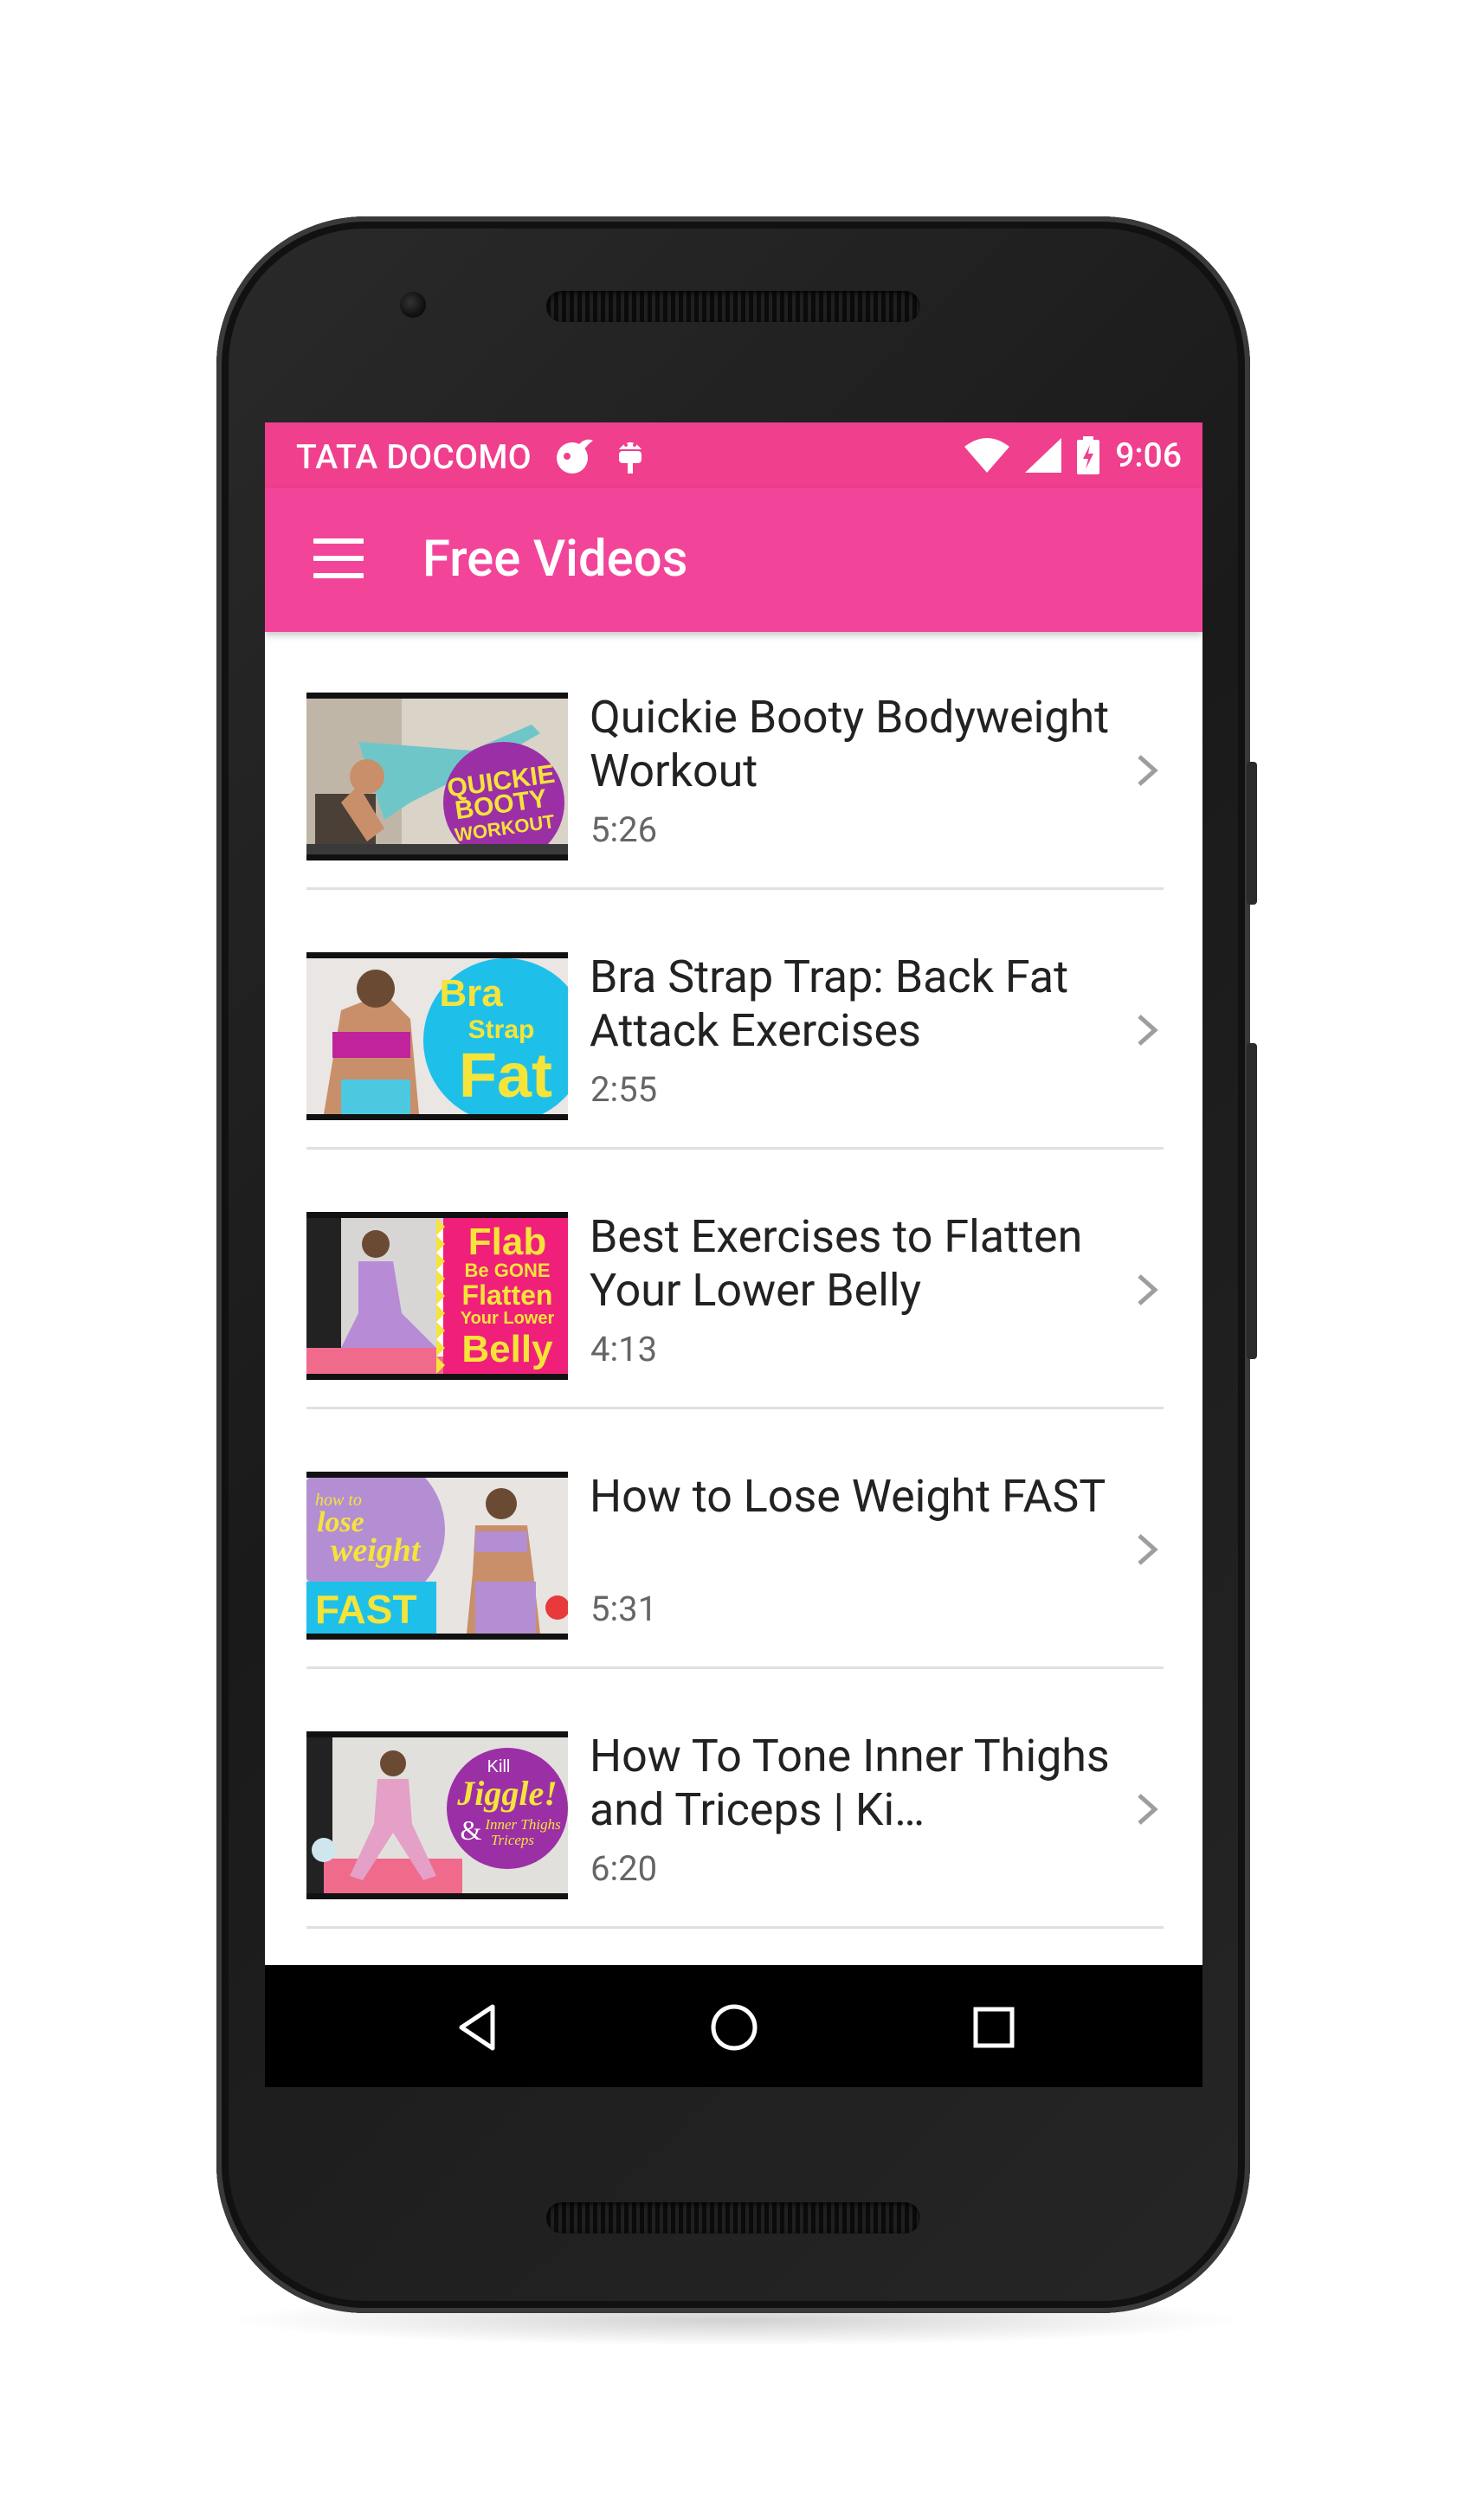  Describe the element at coordinates (414, 457) in the screenshot. I see `carrier-name: TATA DOCOMO` at that location.